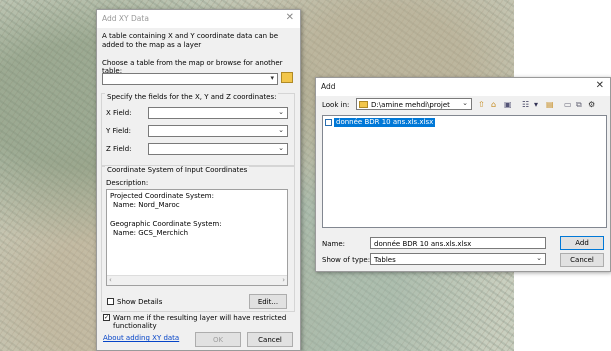  I want to click on copy-icon: ⧉, so click(579, 105).